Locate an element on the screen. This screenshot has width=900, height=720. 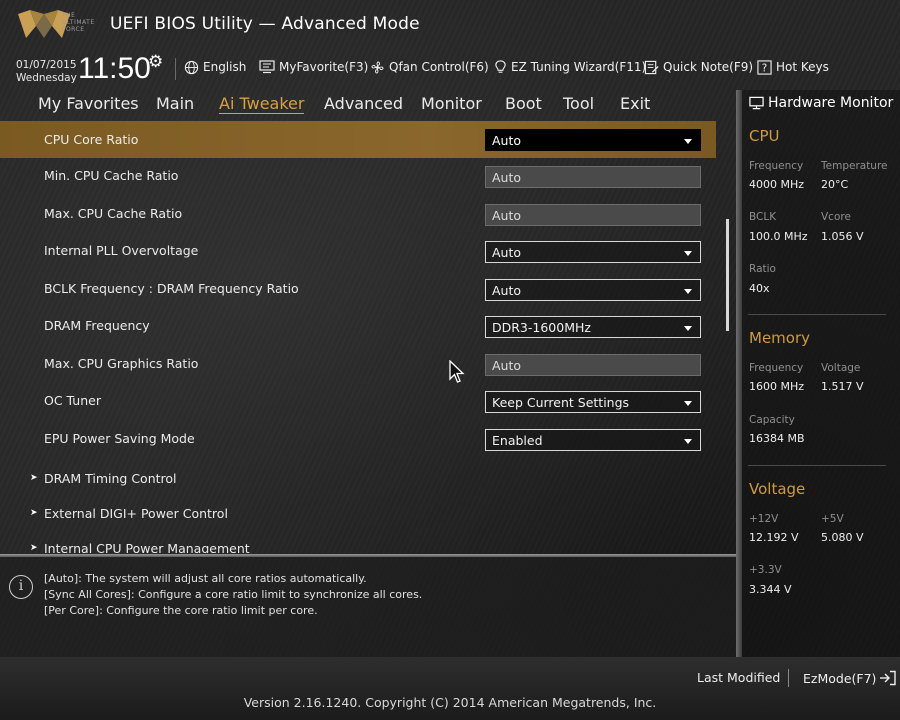
info-icon: i is located at coordinates (21, 587).